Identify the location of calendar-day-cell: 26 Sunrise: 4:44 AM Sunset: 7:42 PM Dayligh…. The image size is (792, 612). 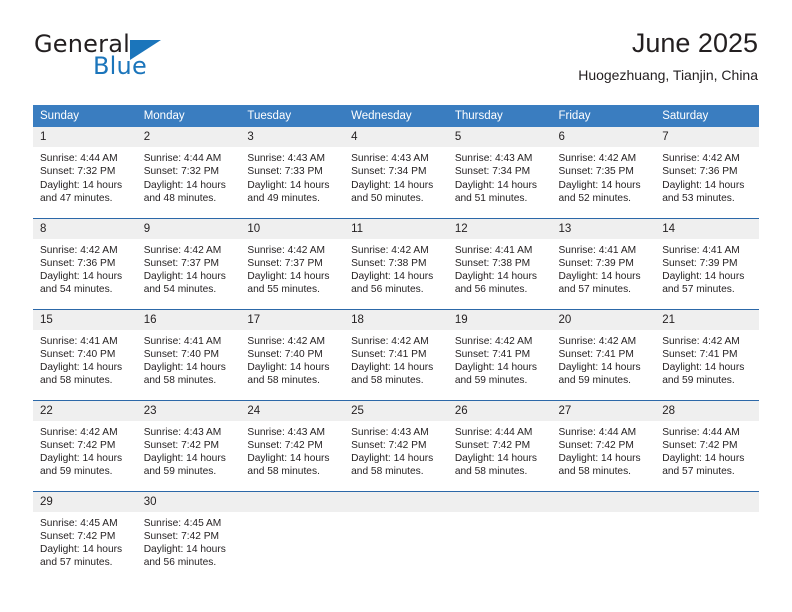
(499, 445).